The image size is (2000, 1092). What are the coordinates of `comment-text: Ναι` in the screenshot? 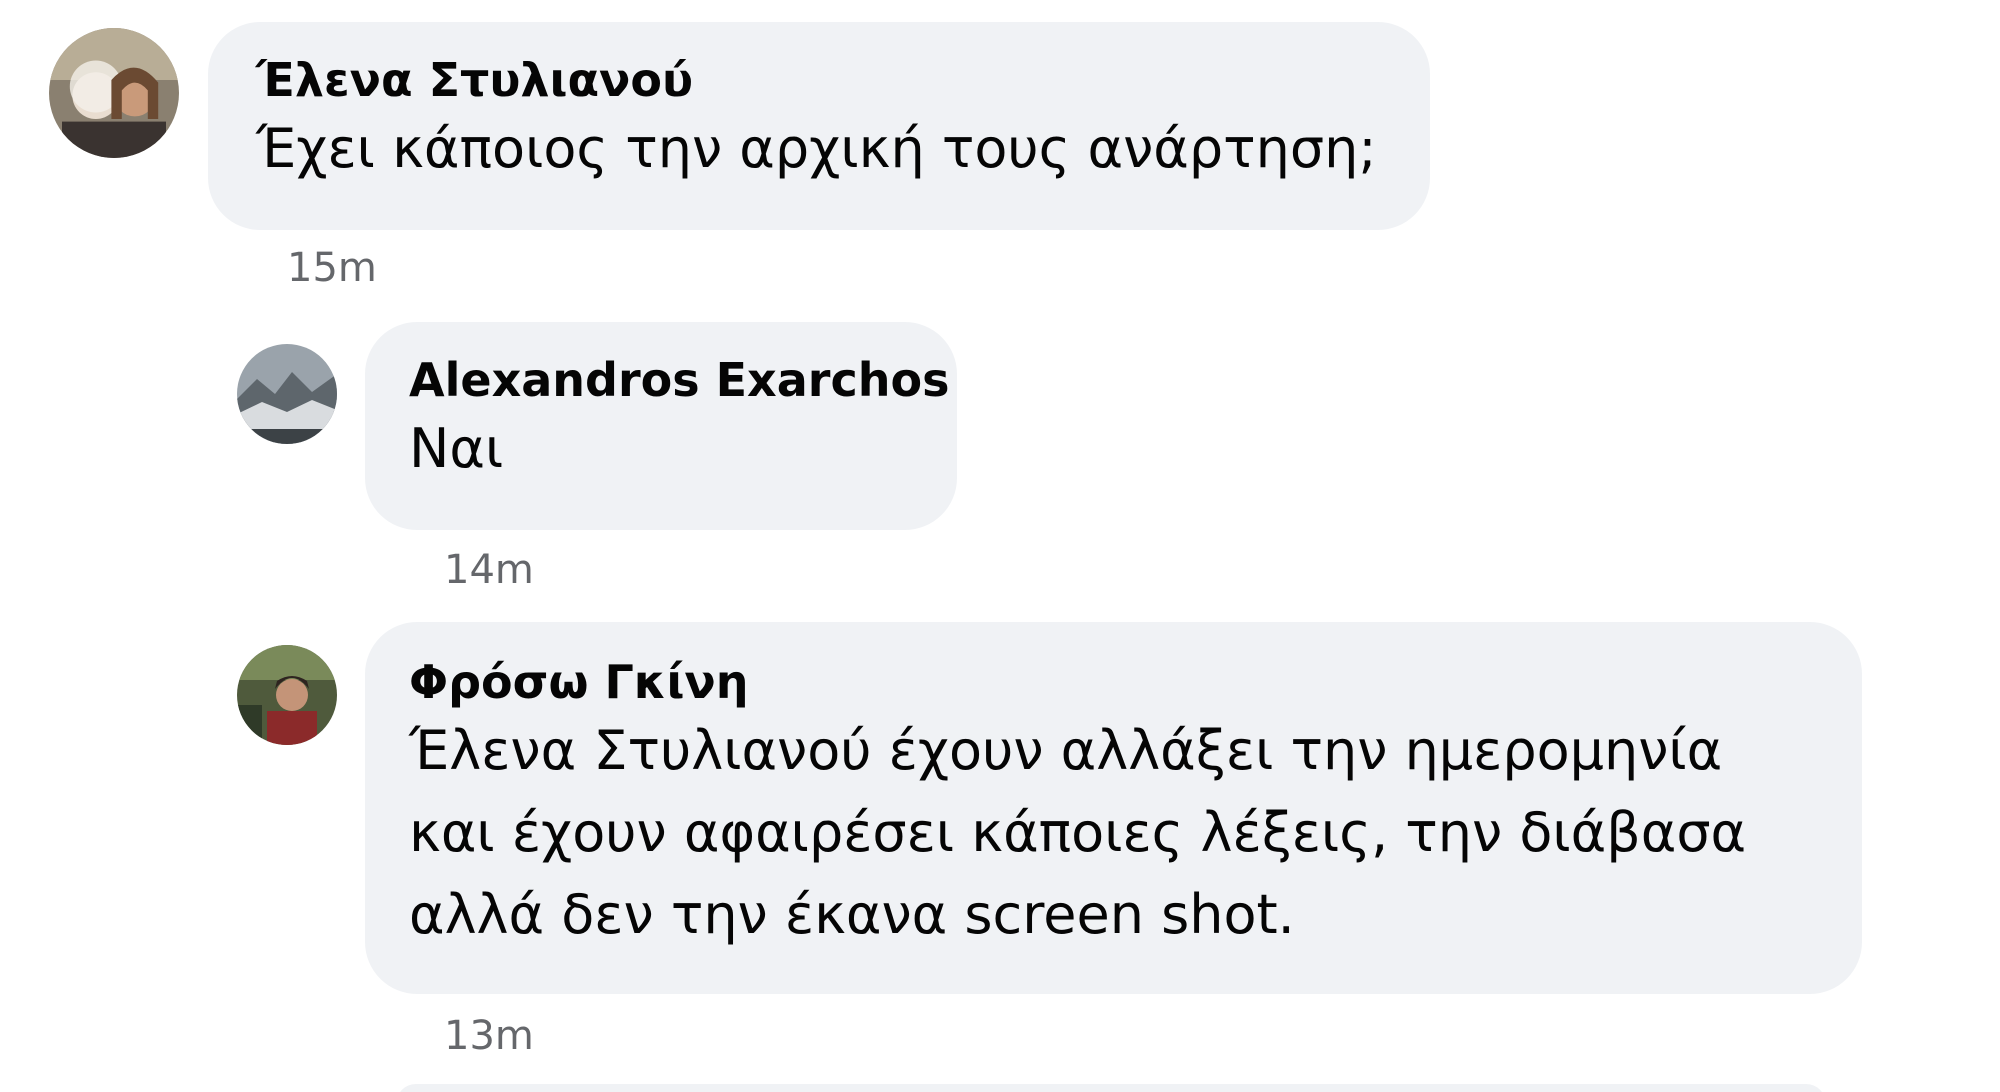 It's located at (456, 448).